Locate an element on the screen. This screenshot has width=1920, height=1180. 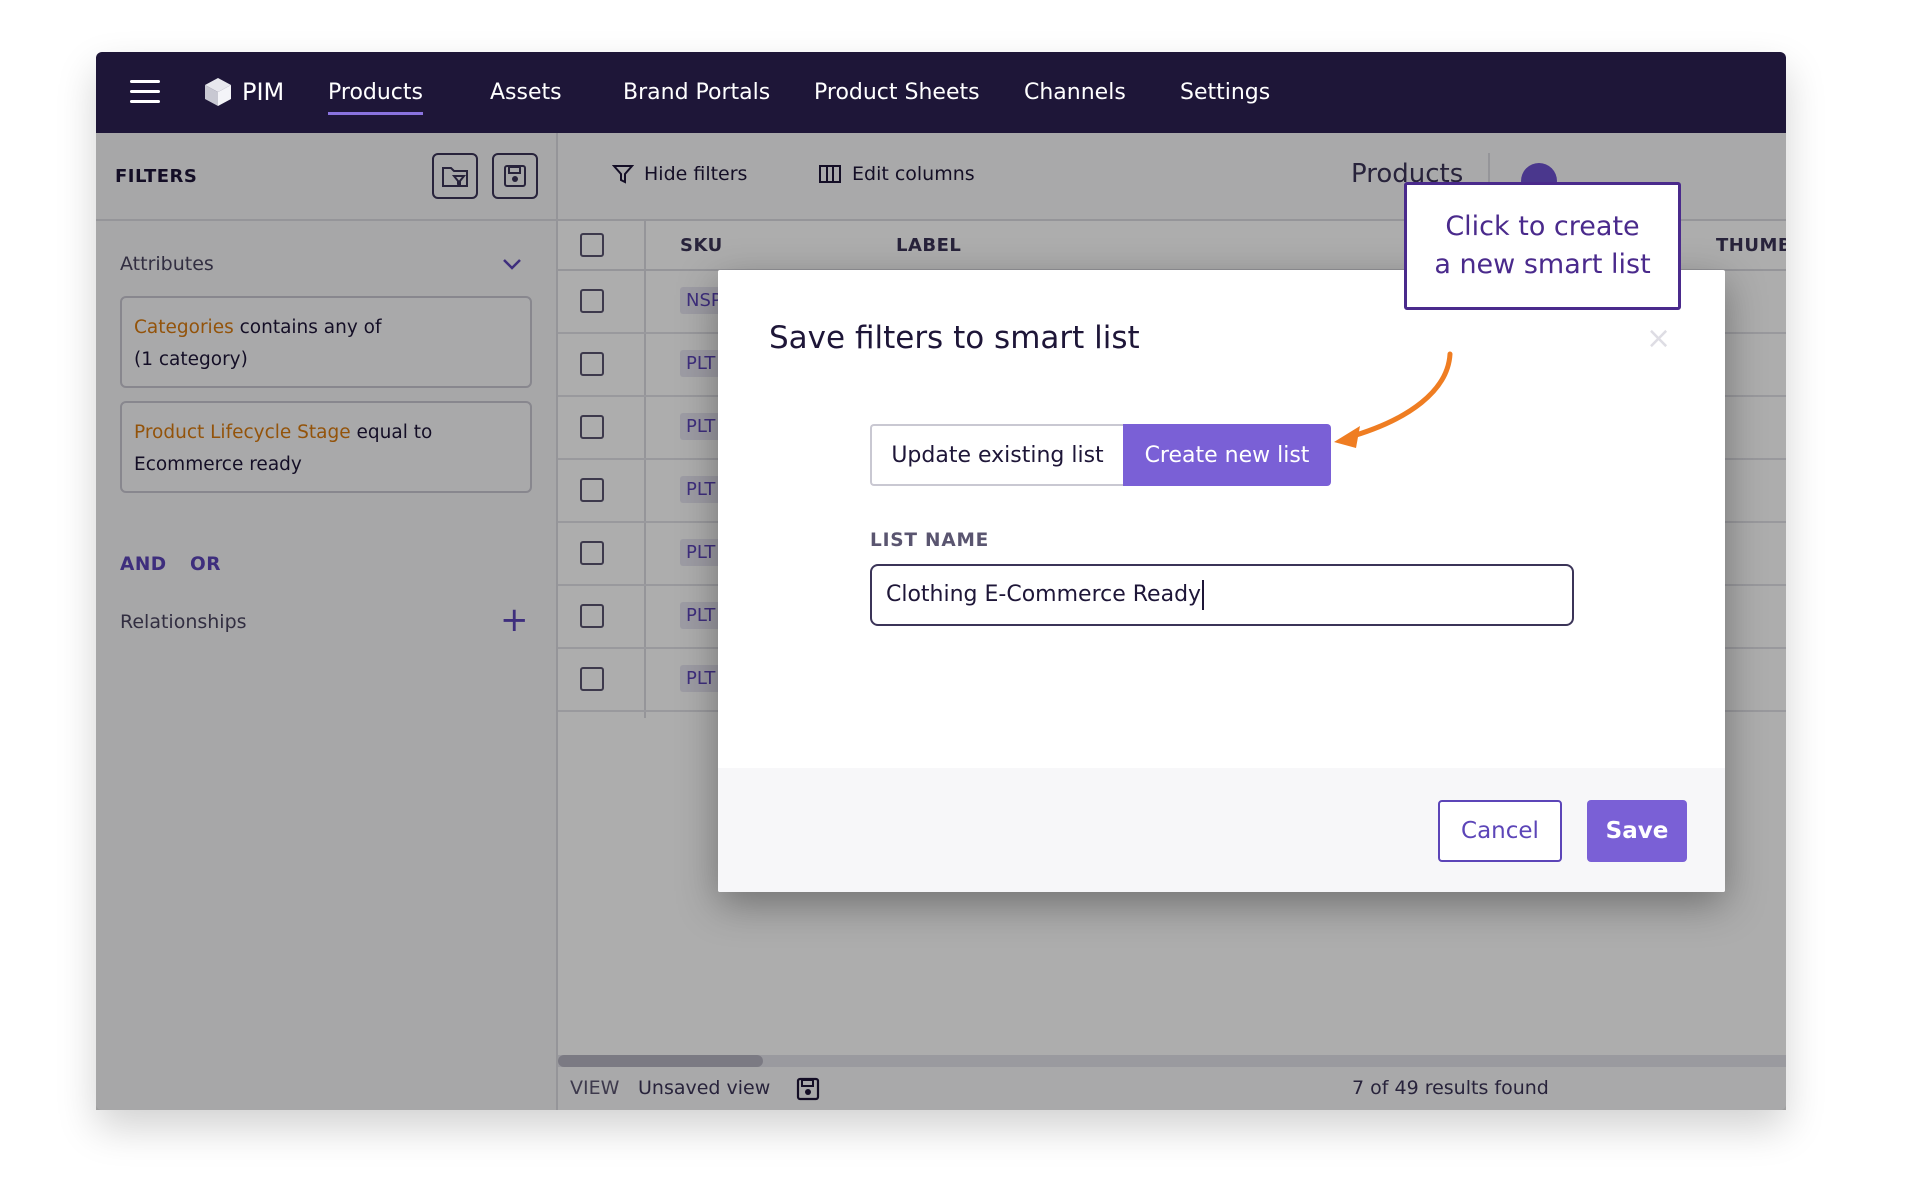
nav-brand-portals: Brand Portals is located at coordinates (696, 92).